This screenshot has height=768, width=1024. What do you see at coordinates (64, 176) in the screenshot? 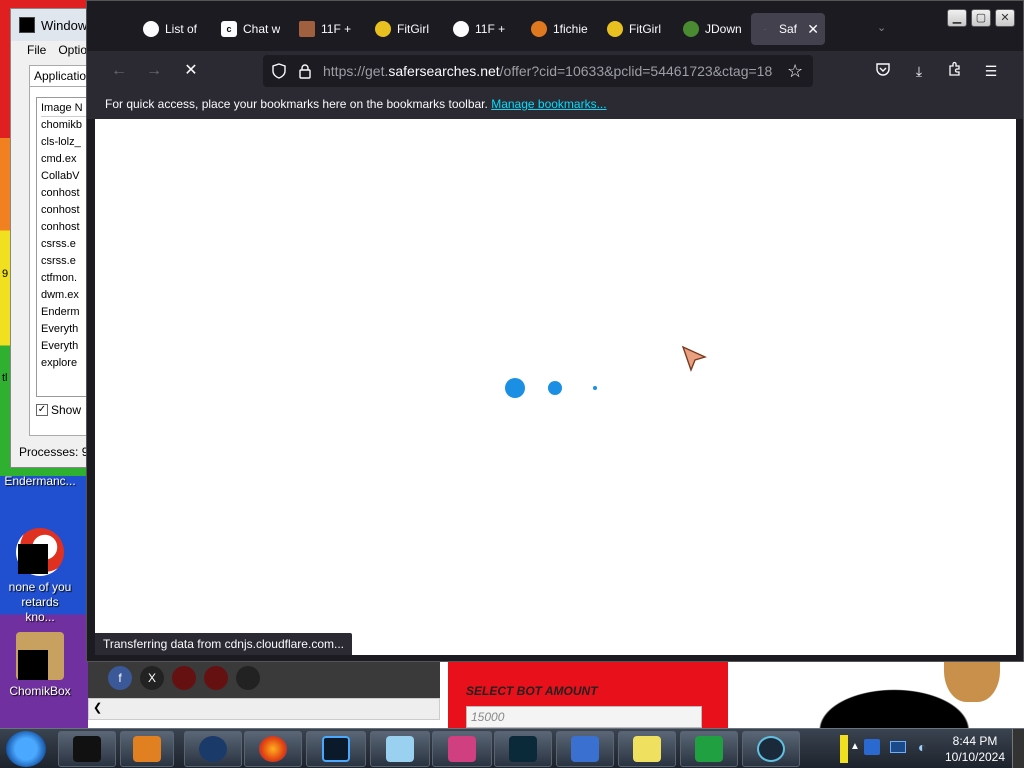
I see `list-item: CollabV` at bounding box center [64, 176].